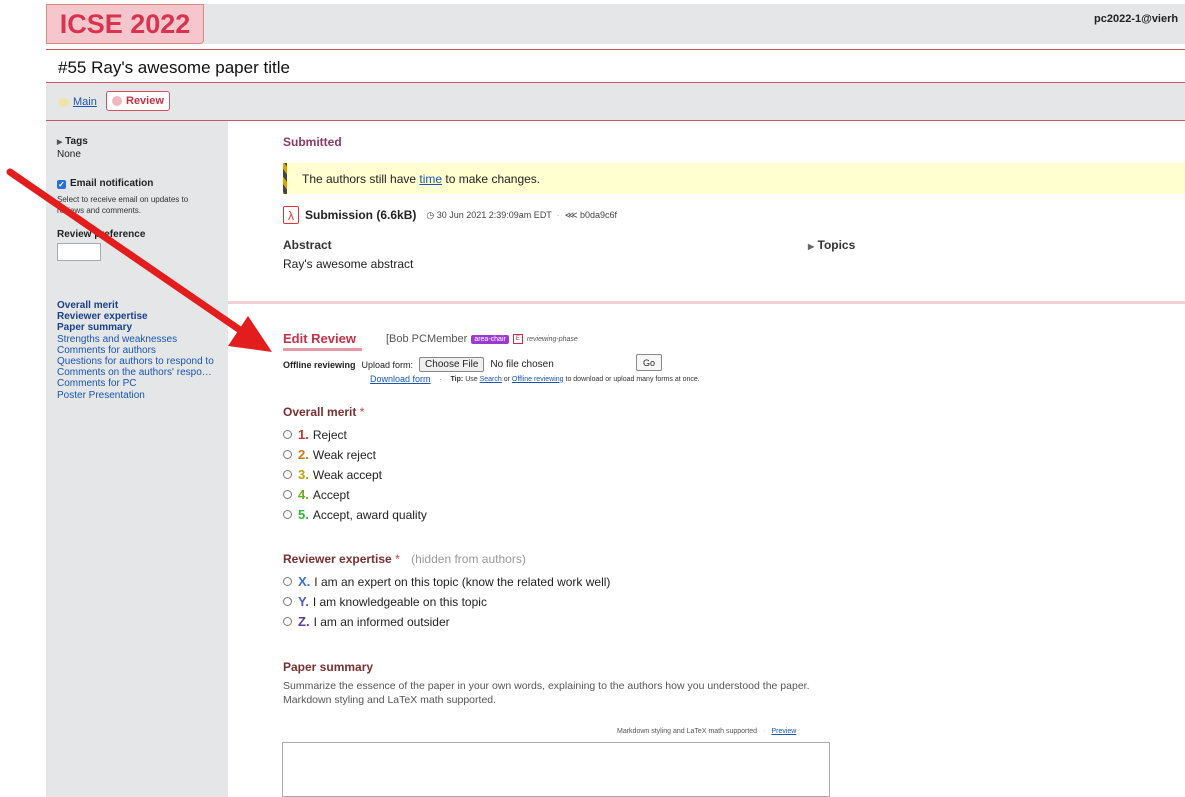 Image resolution: width=1185 pixels, height=797 pixels. I want to click on account-email: pc2022-1@vierh, so click(1136, 19).